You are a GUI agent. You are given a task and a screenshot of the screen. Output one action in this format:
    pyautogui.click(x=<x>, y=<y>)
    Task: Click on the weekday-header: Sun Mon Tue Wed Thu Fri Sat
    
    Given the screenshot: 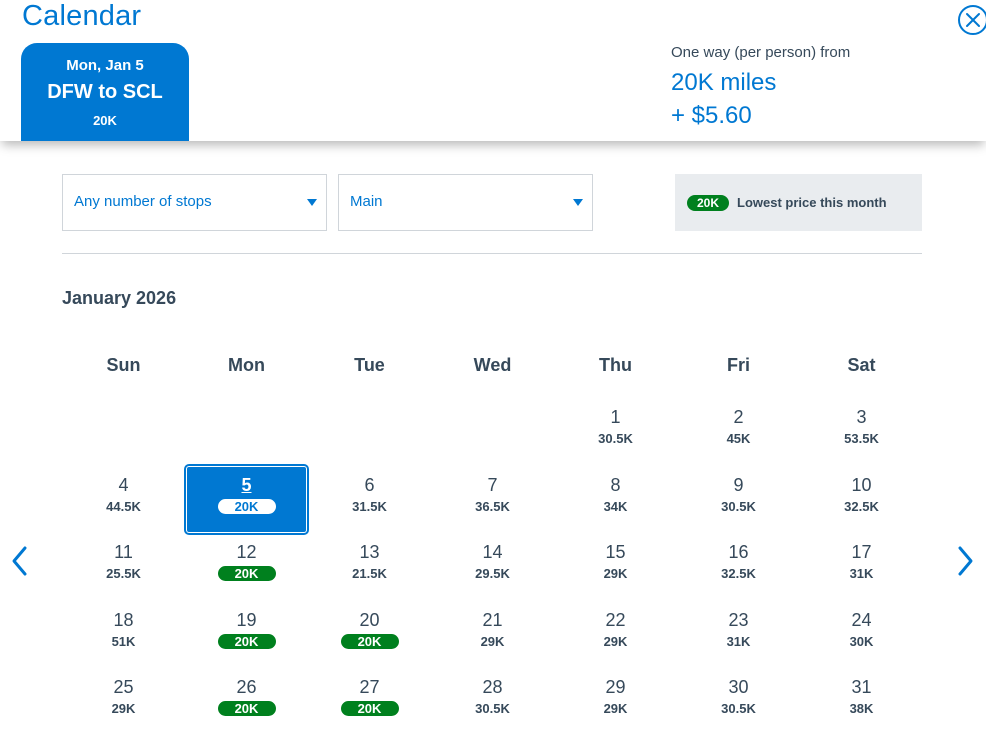 What is the action you would take?
    pyautogui.click(x=492, y=365)
    